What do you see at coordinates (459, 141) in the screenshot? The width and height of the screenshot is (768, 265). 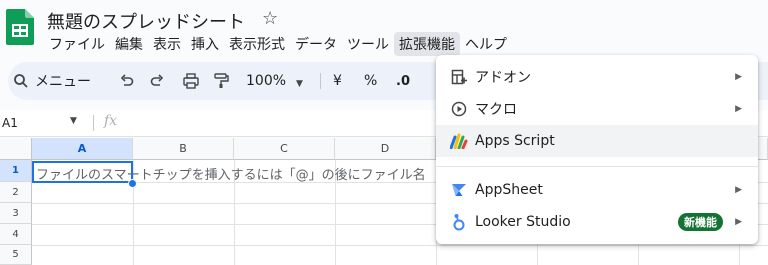 I see `apps-script-icon` at bounding box center [459, 141].